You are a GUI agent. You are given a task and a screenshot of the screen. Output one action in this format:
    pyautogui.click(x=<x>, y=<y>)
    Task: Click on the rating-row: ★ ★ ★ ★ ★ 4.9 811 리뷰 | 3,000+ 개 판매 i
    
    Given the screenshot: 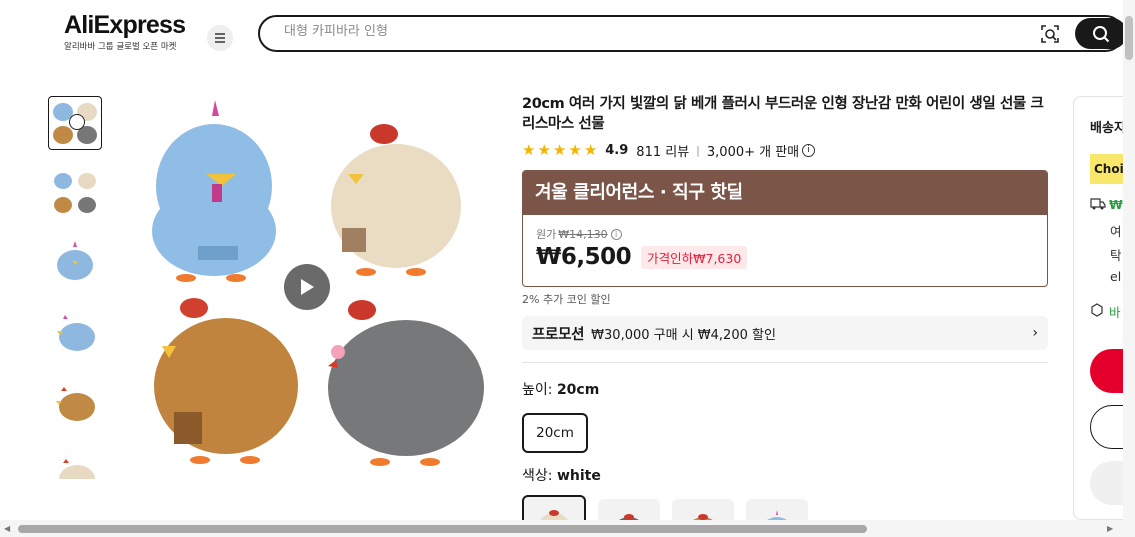 What is the action you would take?
    pyautogui.click(x=785, y=150)
    